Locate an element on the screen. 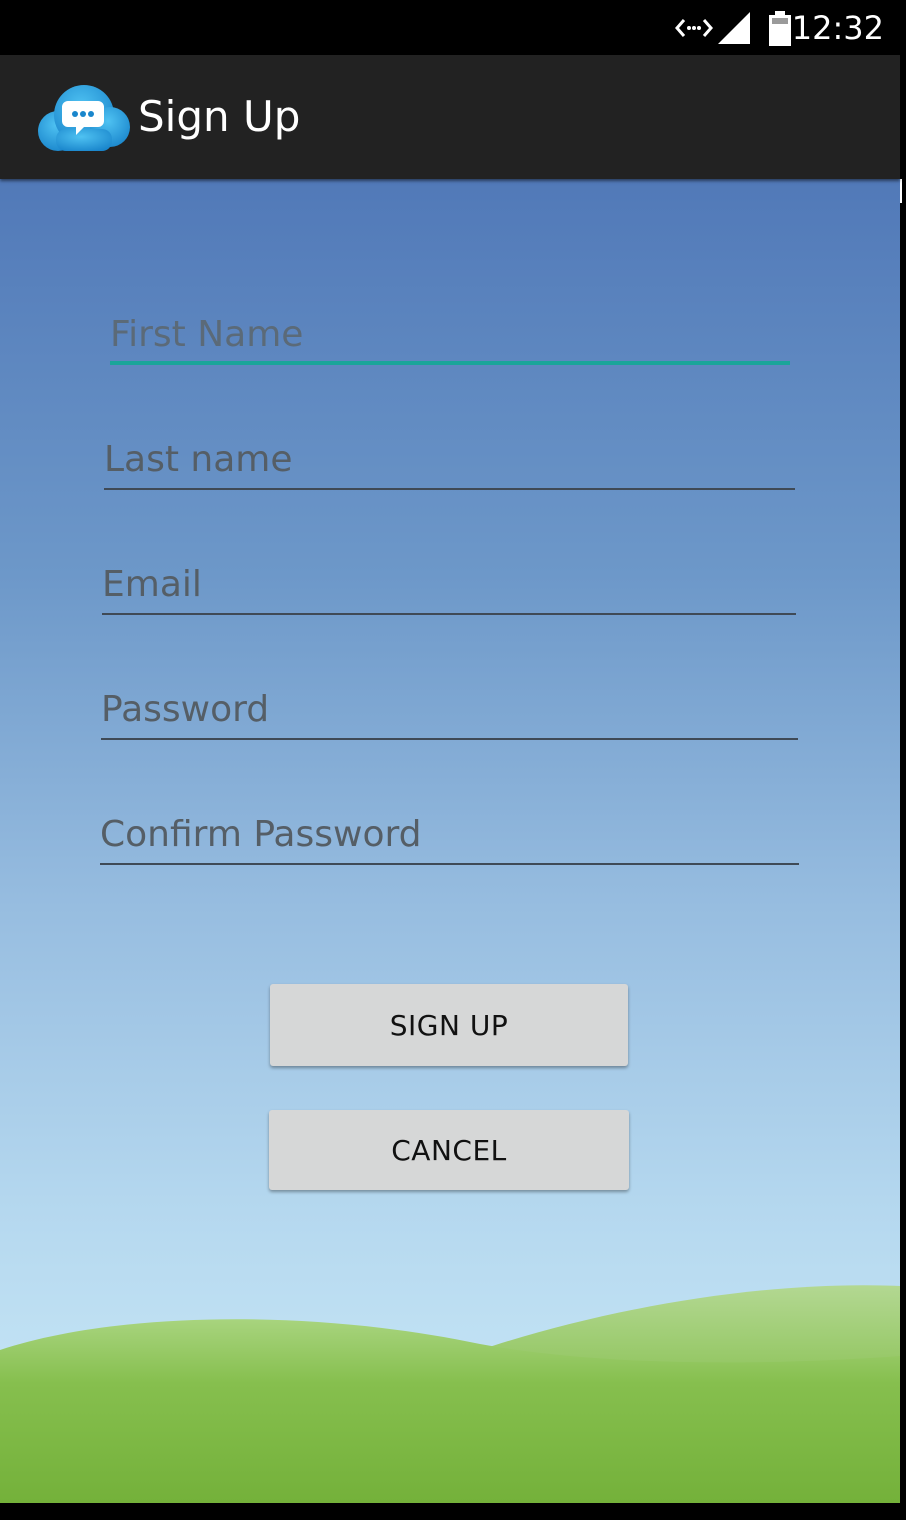 The height and width of the screenshot is (1520, 906). confirm-password-input is located at coordinates (449, 834).